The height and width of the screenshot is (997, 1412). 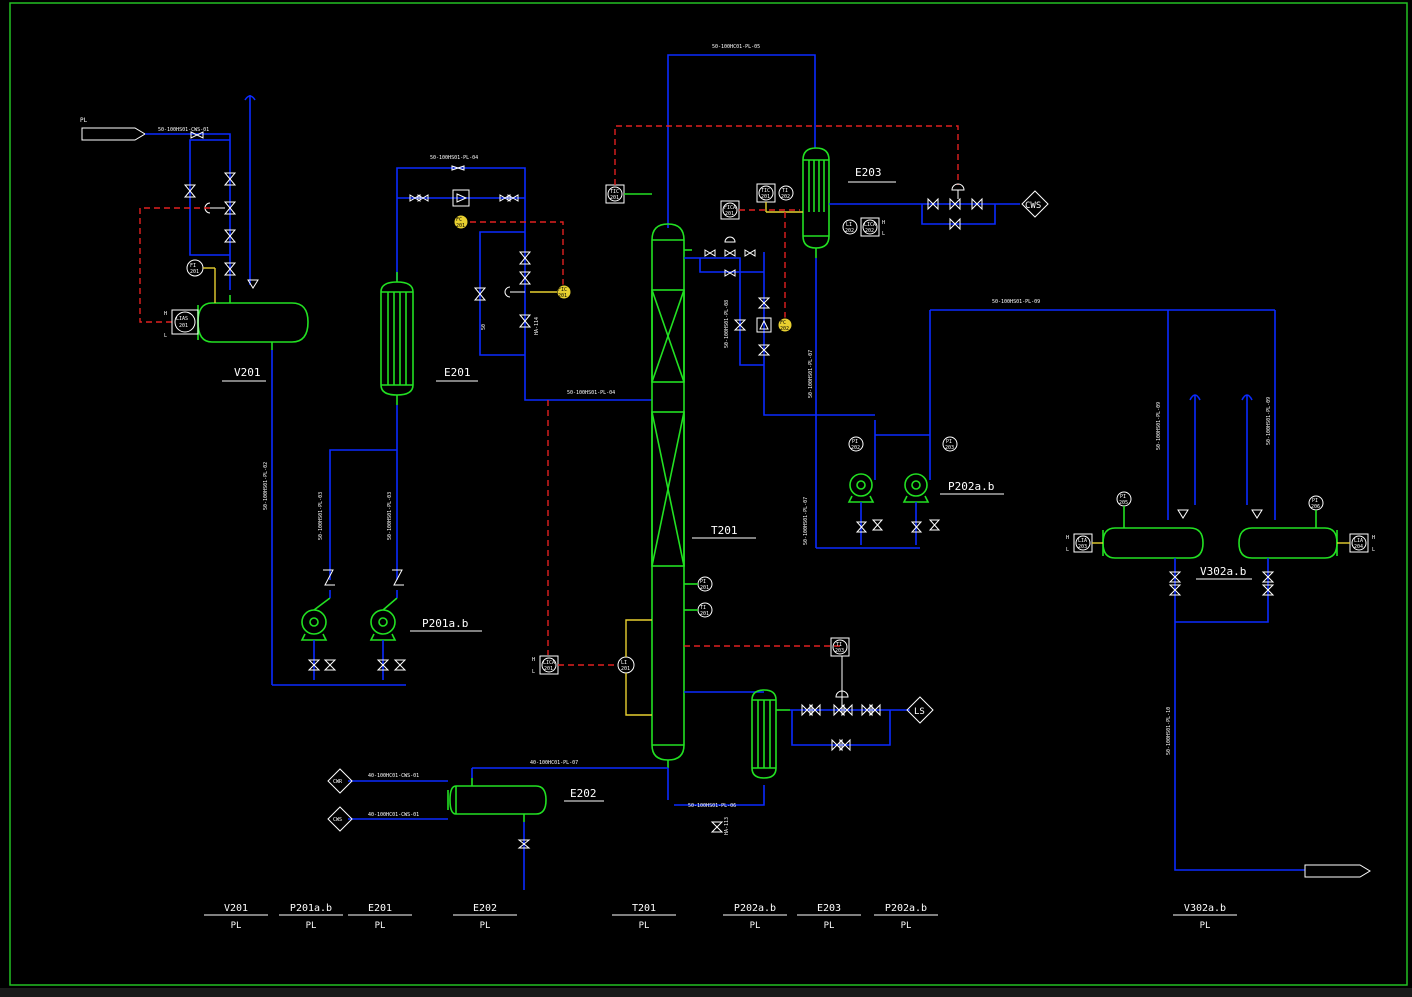 I want to click on legend-tag: E202, so click(x=485, y=908).